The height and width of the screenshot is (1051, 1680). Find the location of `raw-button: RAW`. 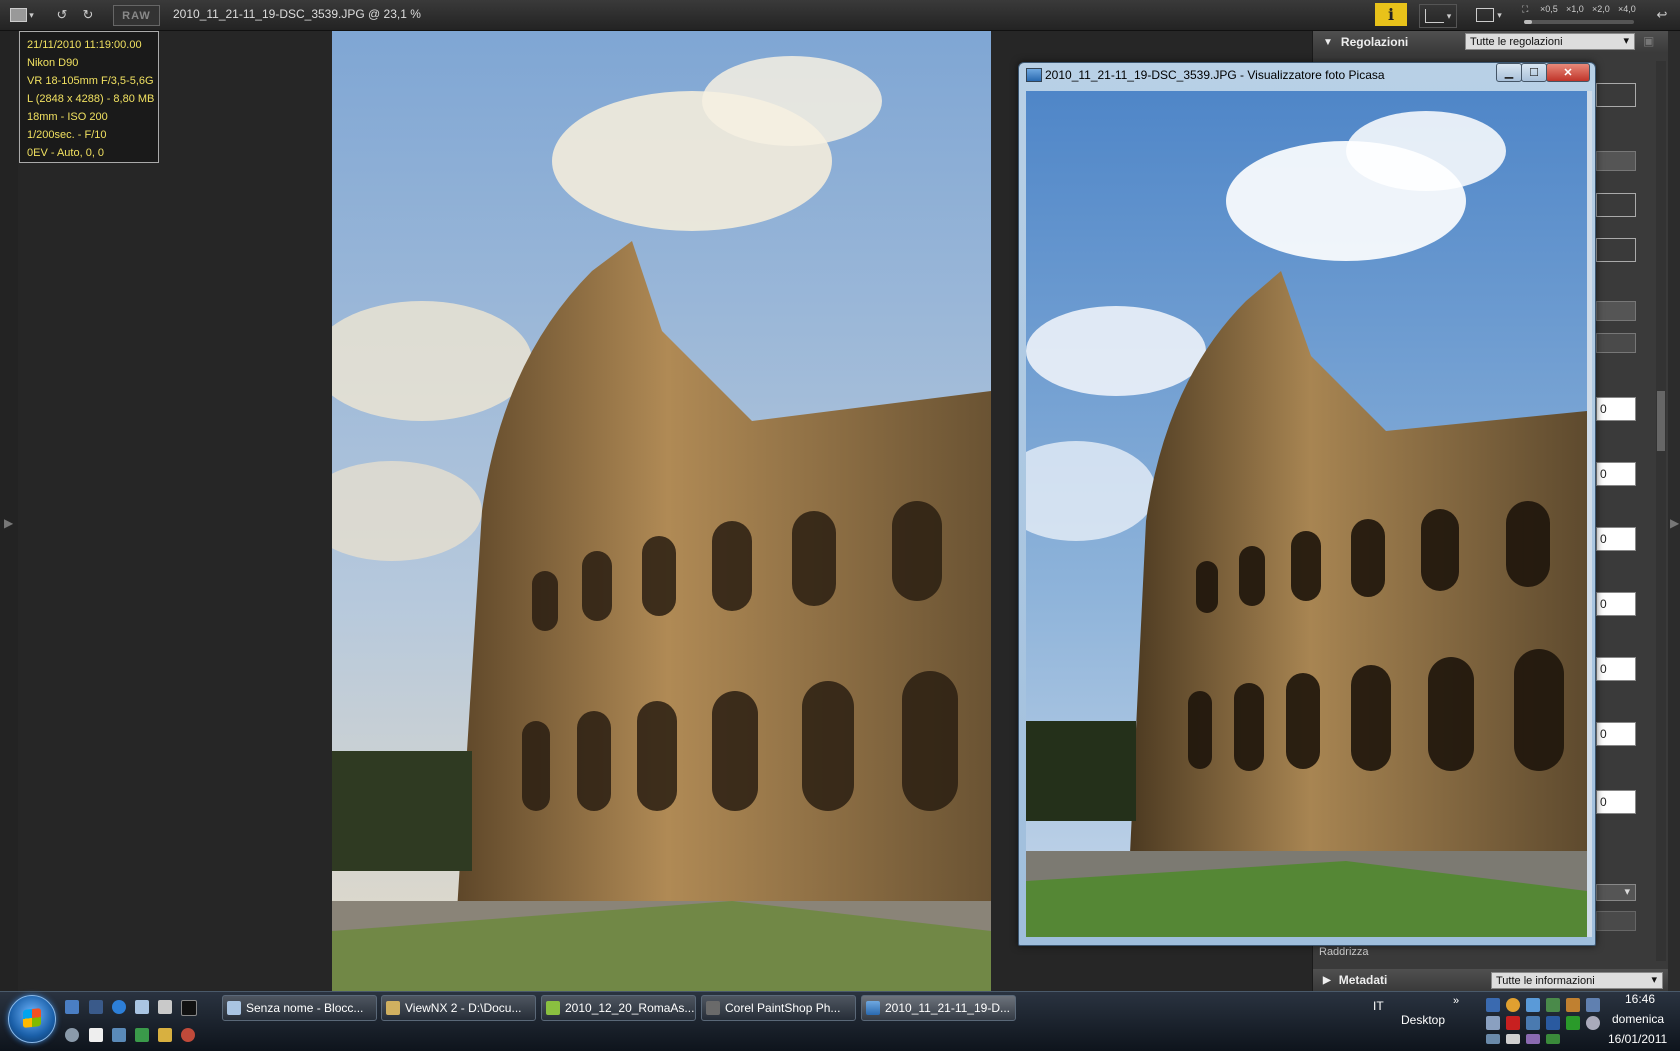

raw-button: RAW is located at coordinates (136, 15).